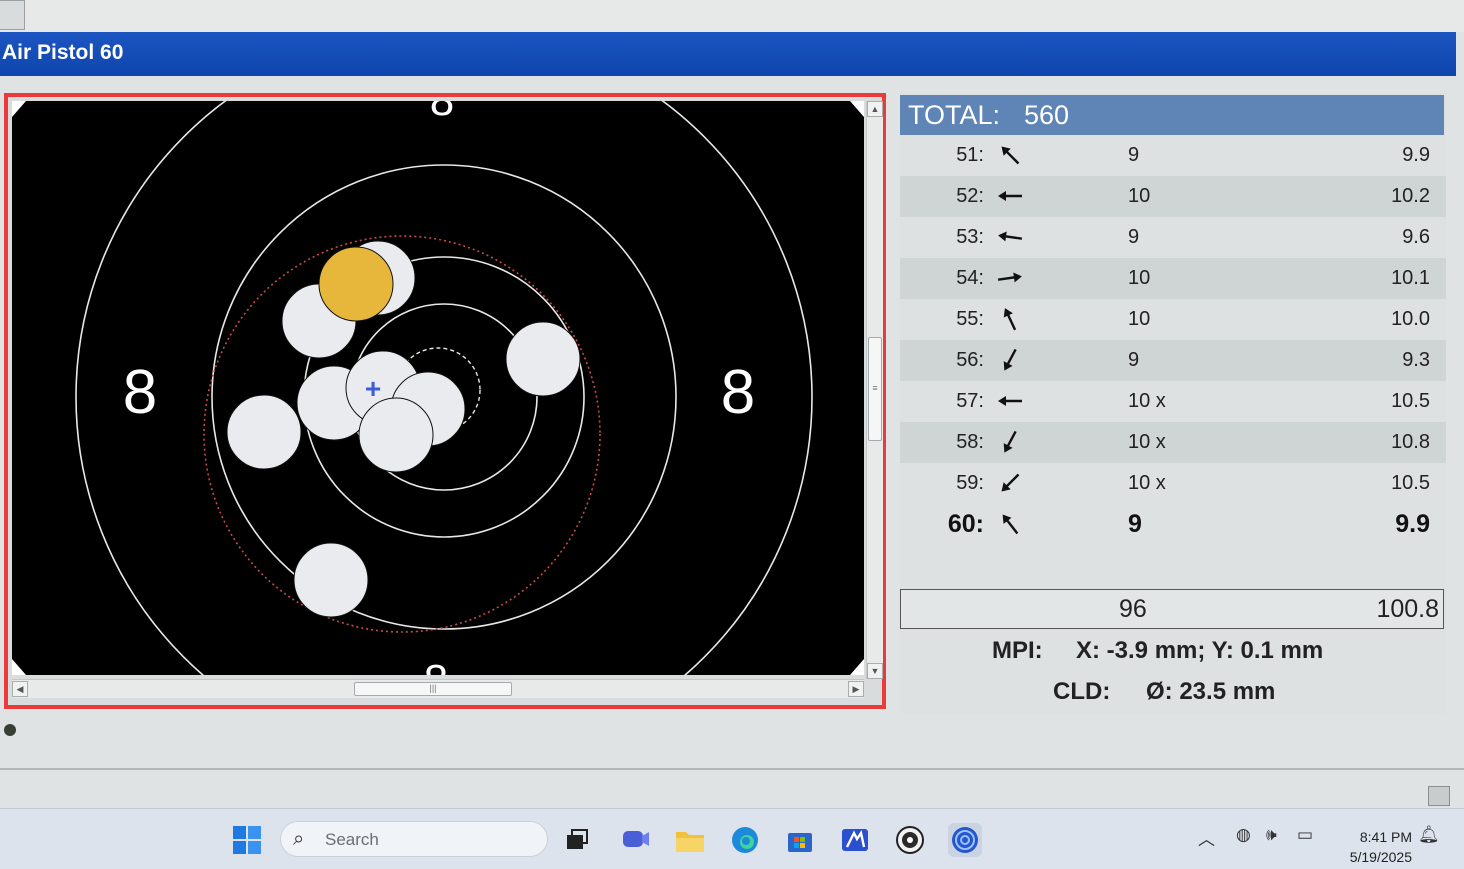 This screenshot has width=1464, height=869. I want to click on shot-number: 52:, so click(970, 196).